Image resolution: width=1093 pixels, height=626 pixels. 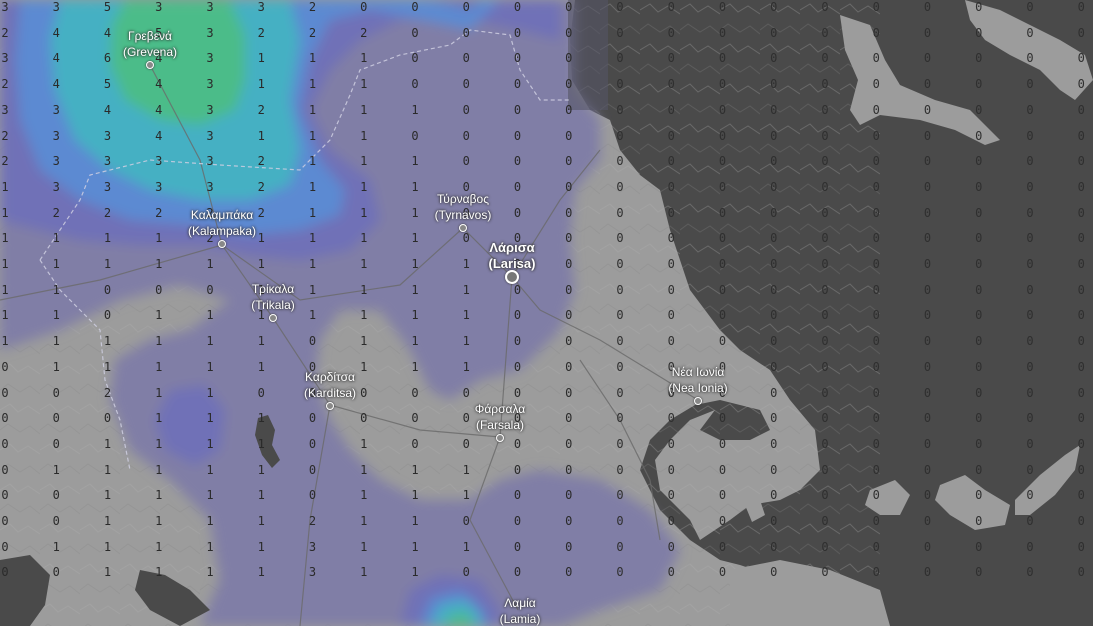 What do you see at coordinates (500, 438) in the screenshot?
I see `city-marker-farsala` at bounding box center [500, 438].